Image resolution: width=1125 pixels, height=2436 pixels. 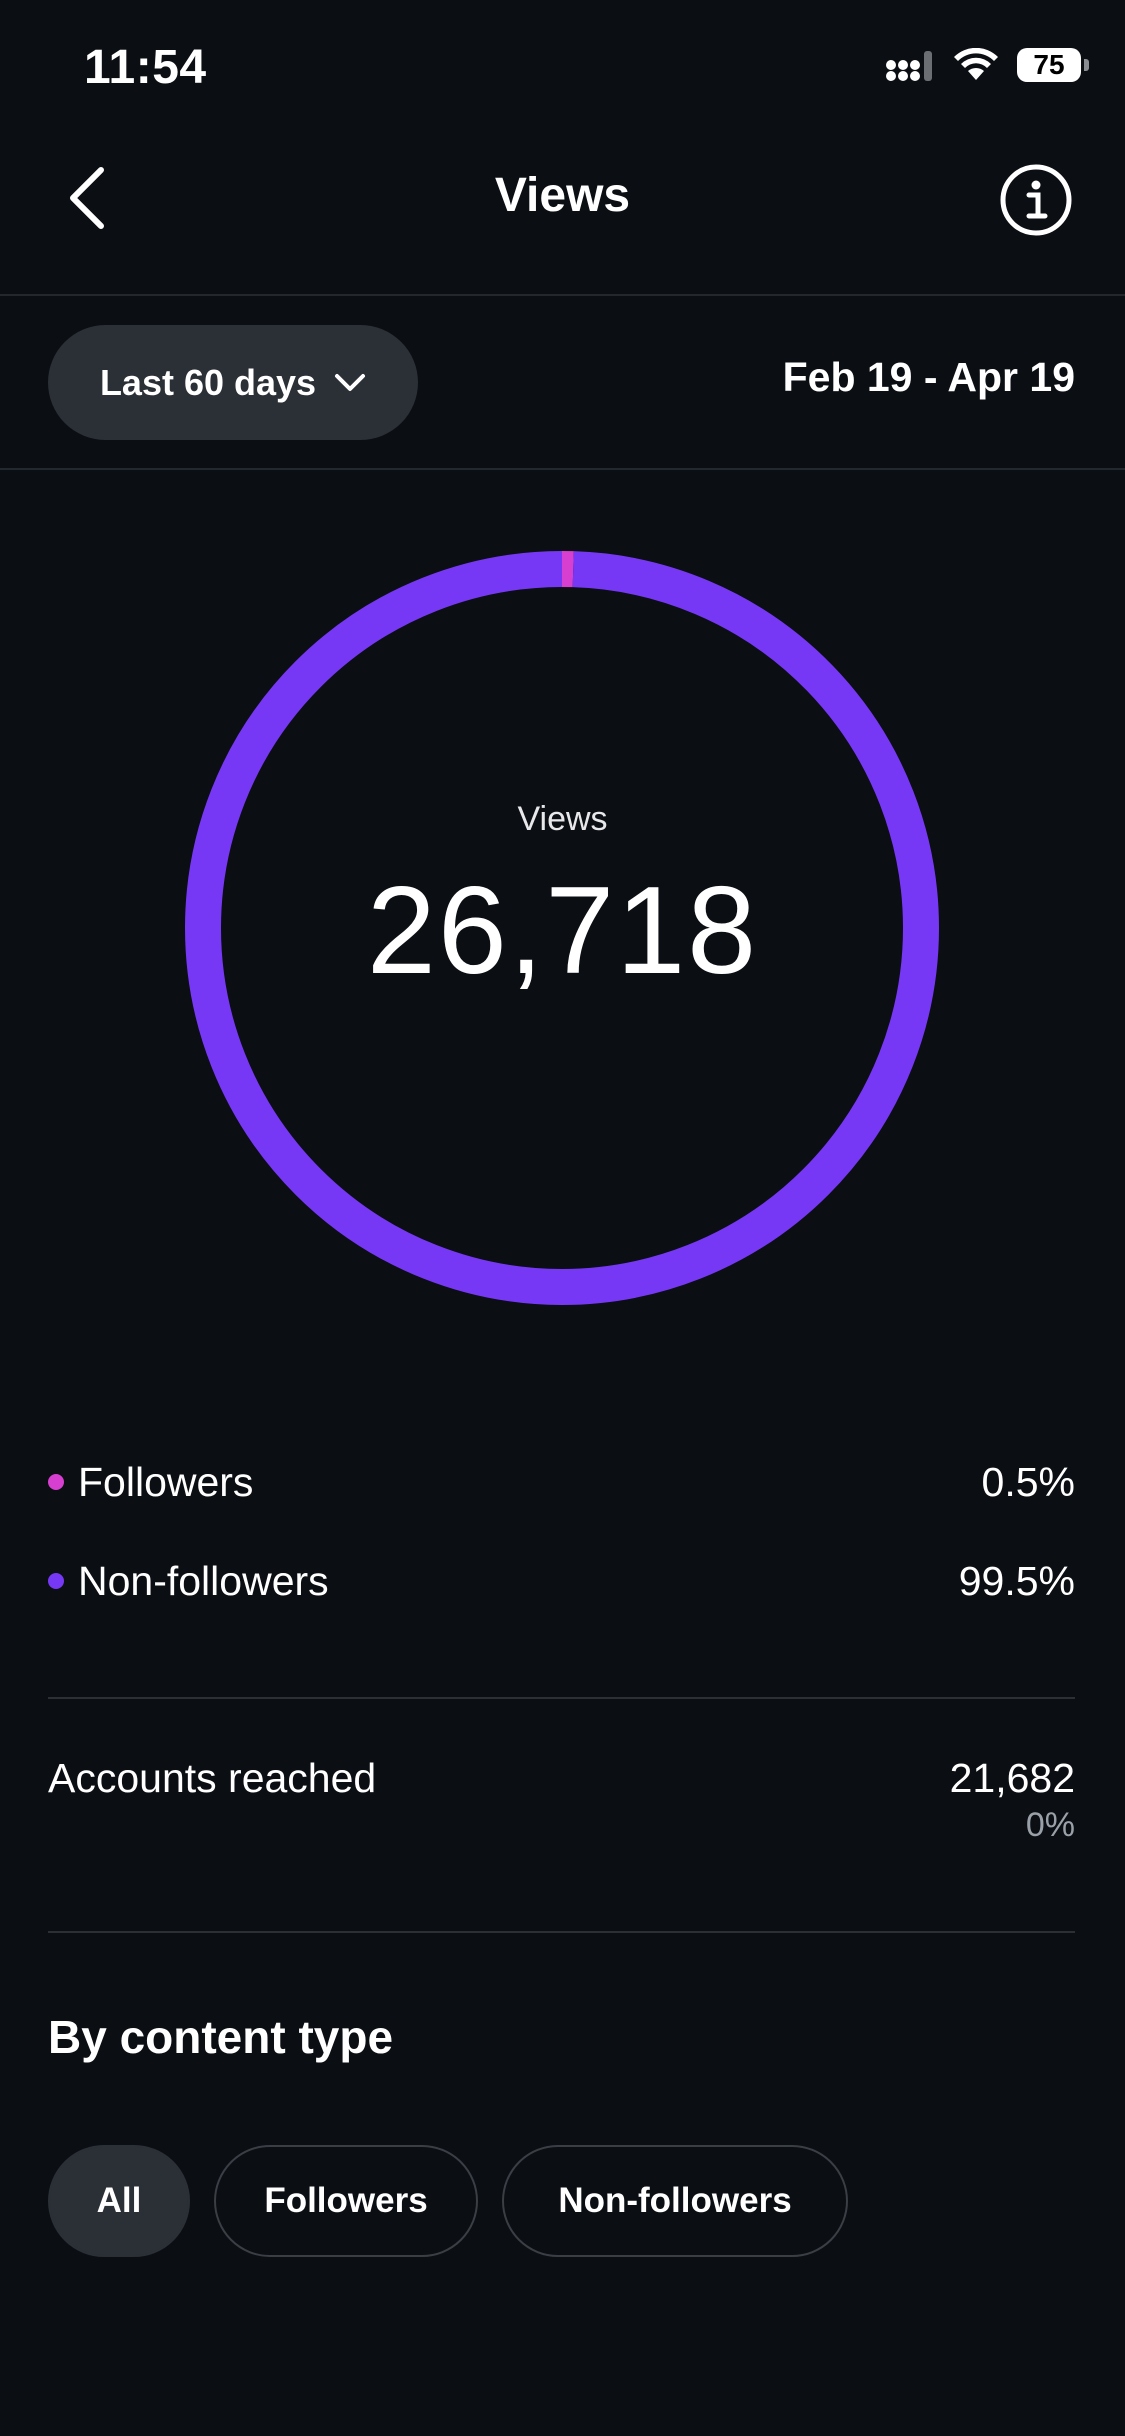 I want to click on accounts-reached-change: 0%, so click(x=1050, y=1825).